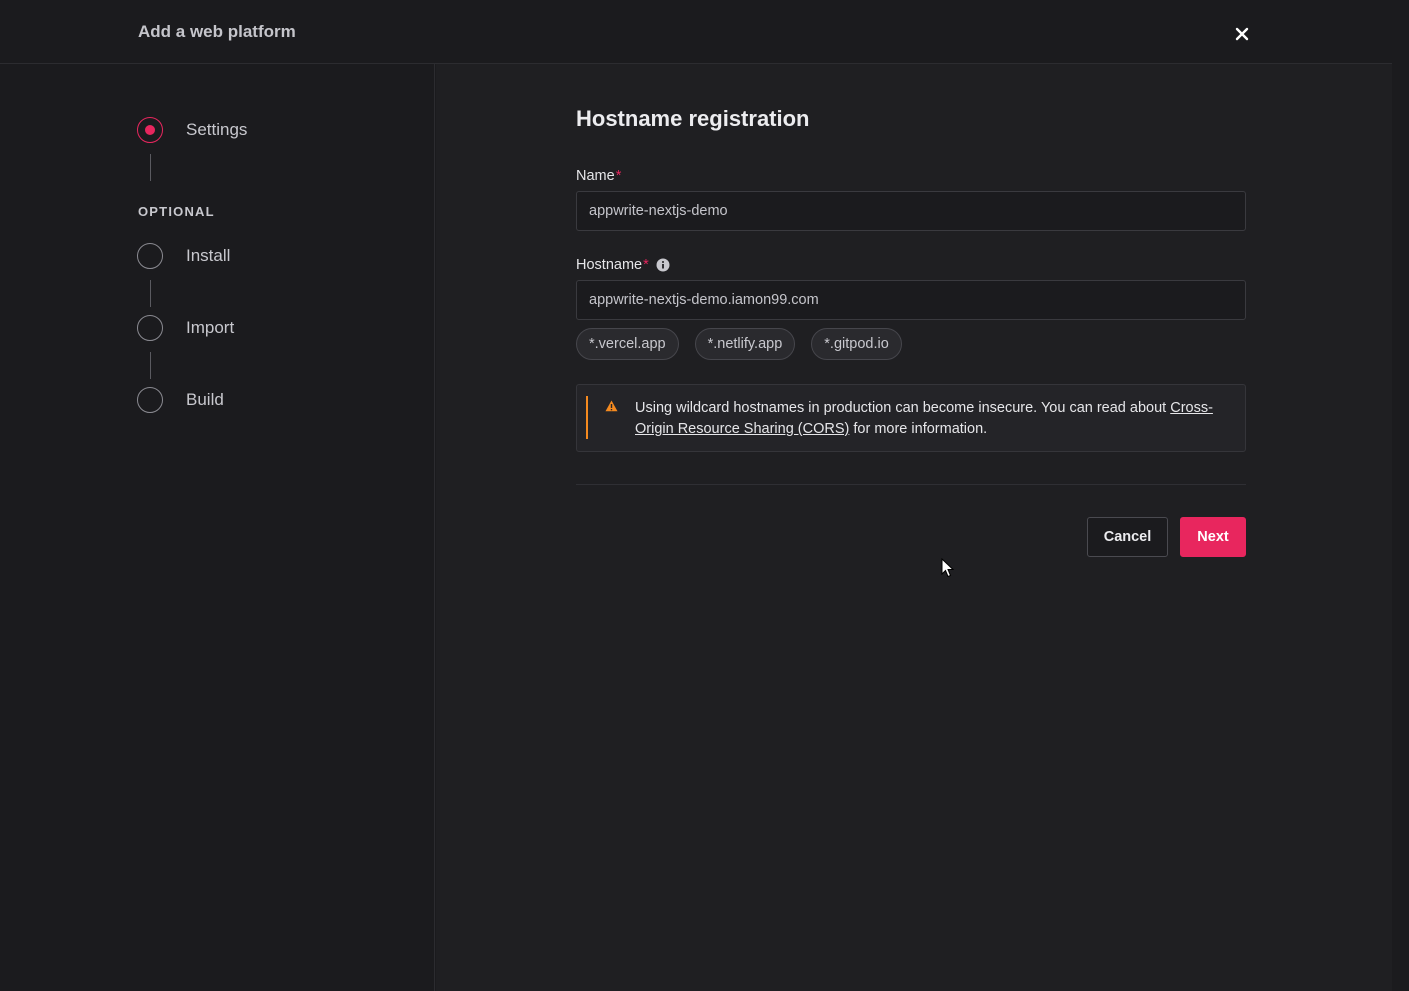  Describe the element at coordinates (205, 399) in the screenshot. I see `step-label-build: Build` at that location.